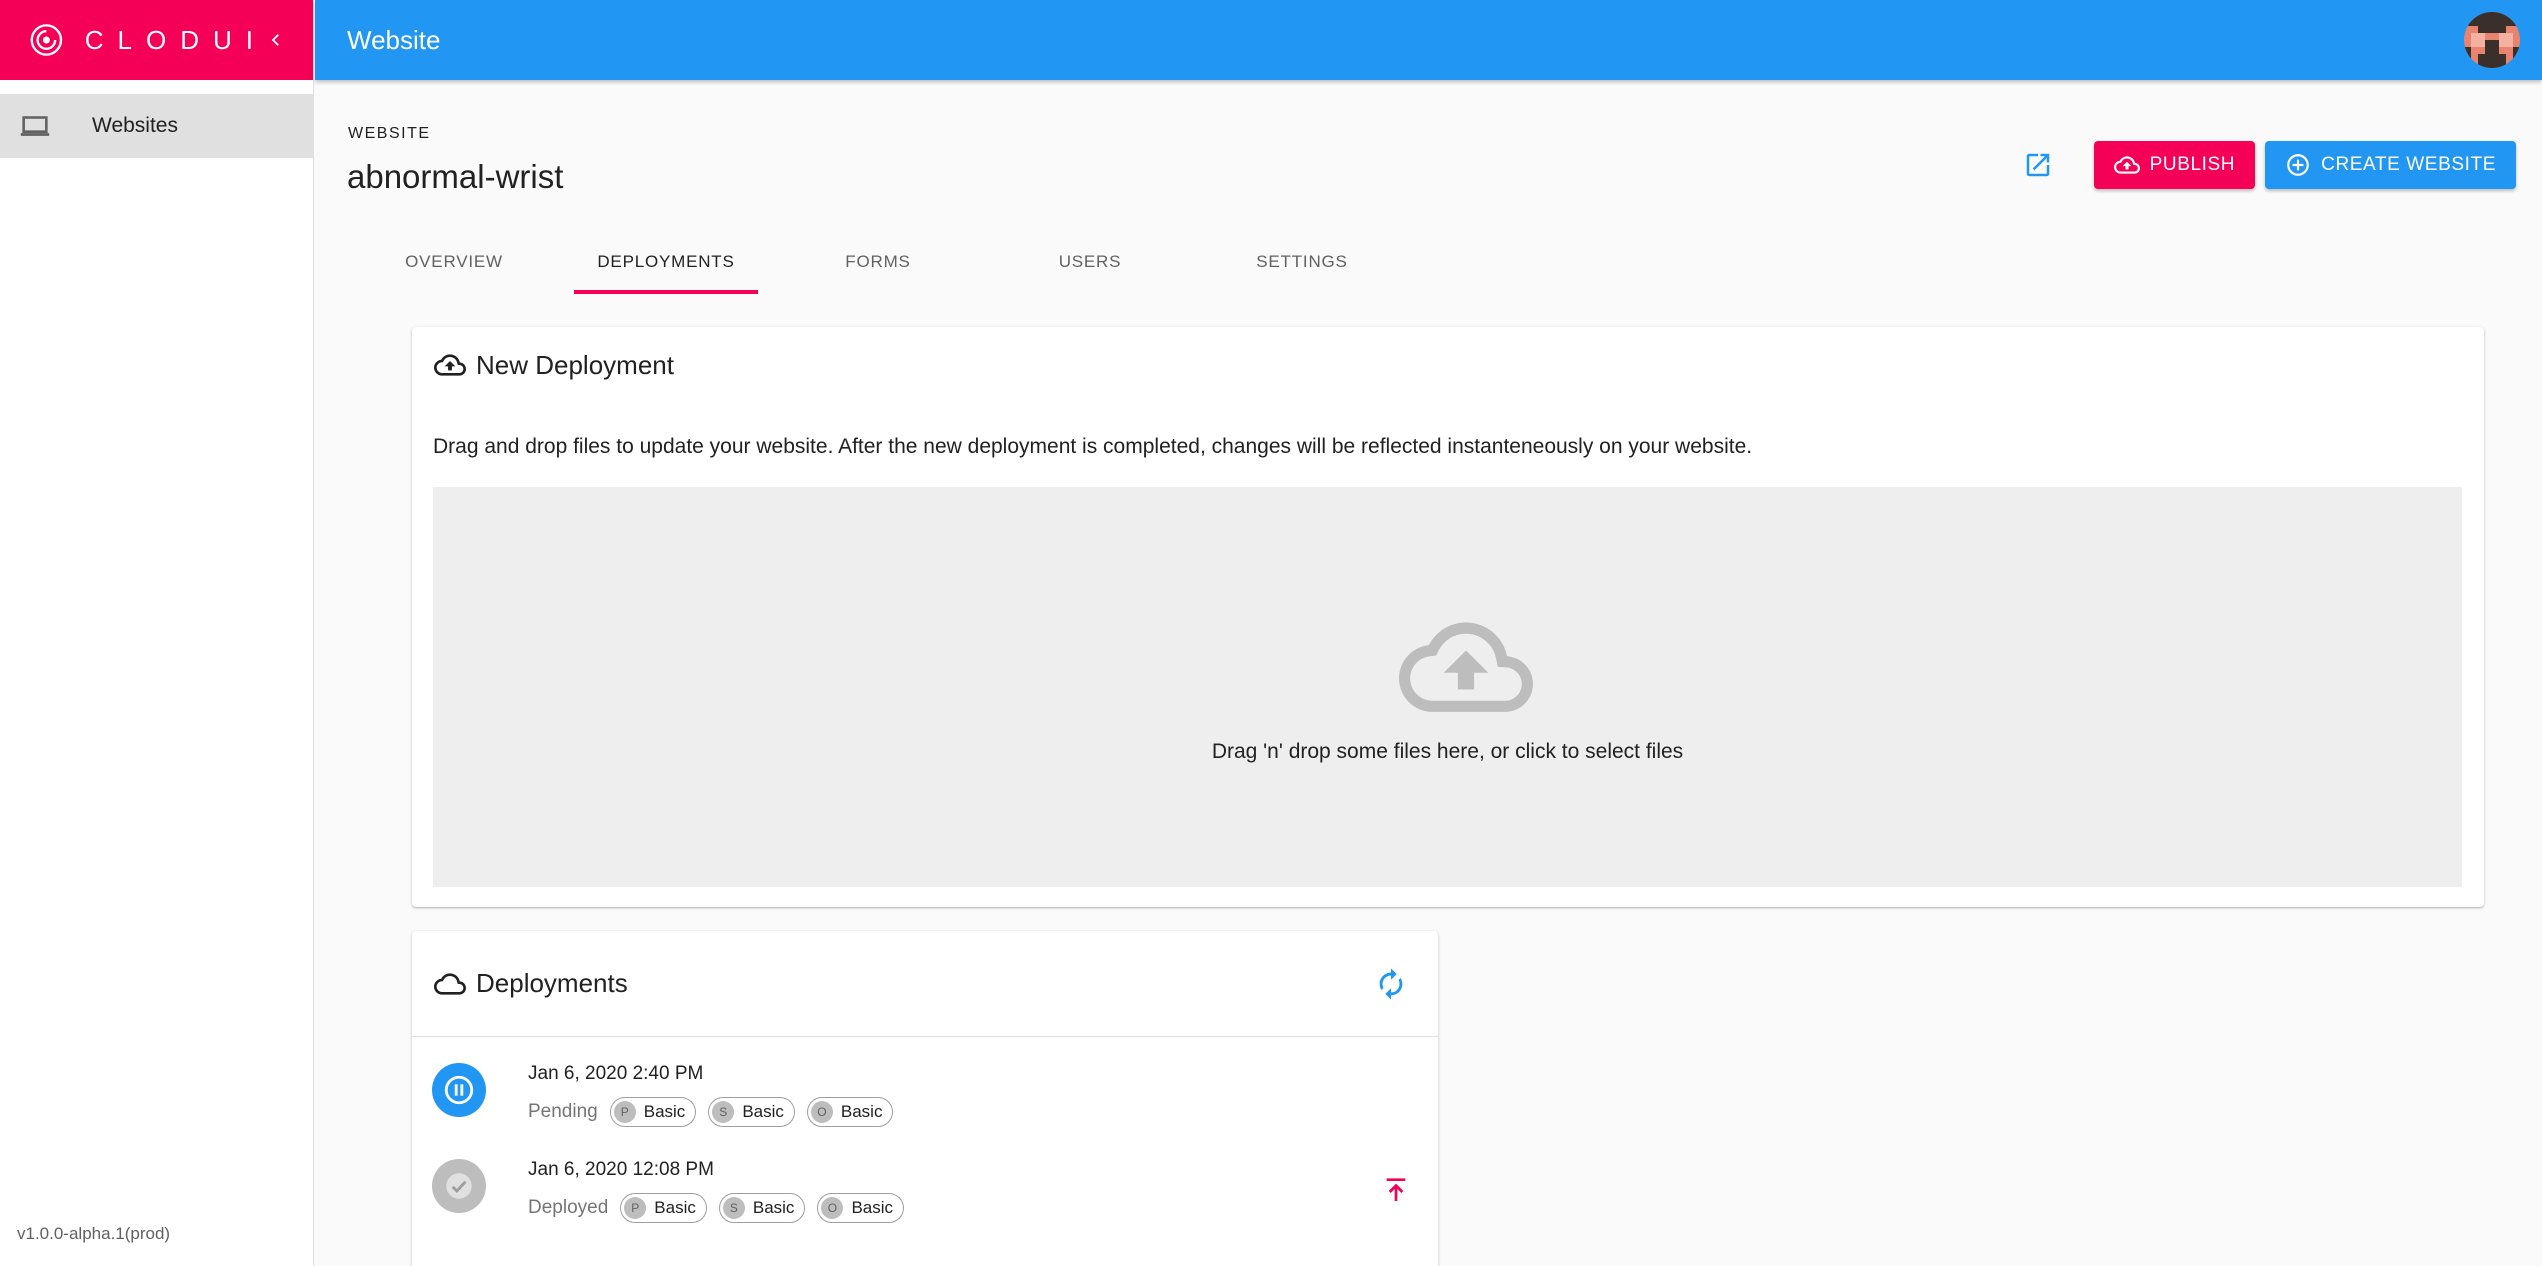 Image resolution: width=2542 pixels, height=1266 pixels. What do you see at coordinates (94, 1233) in the screenshot?
I see `app-version: v1.0.0-alpha.1(prod)` at bounding box center [94, 1233].